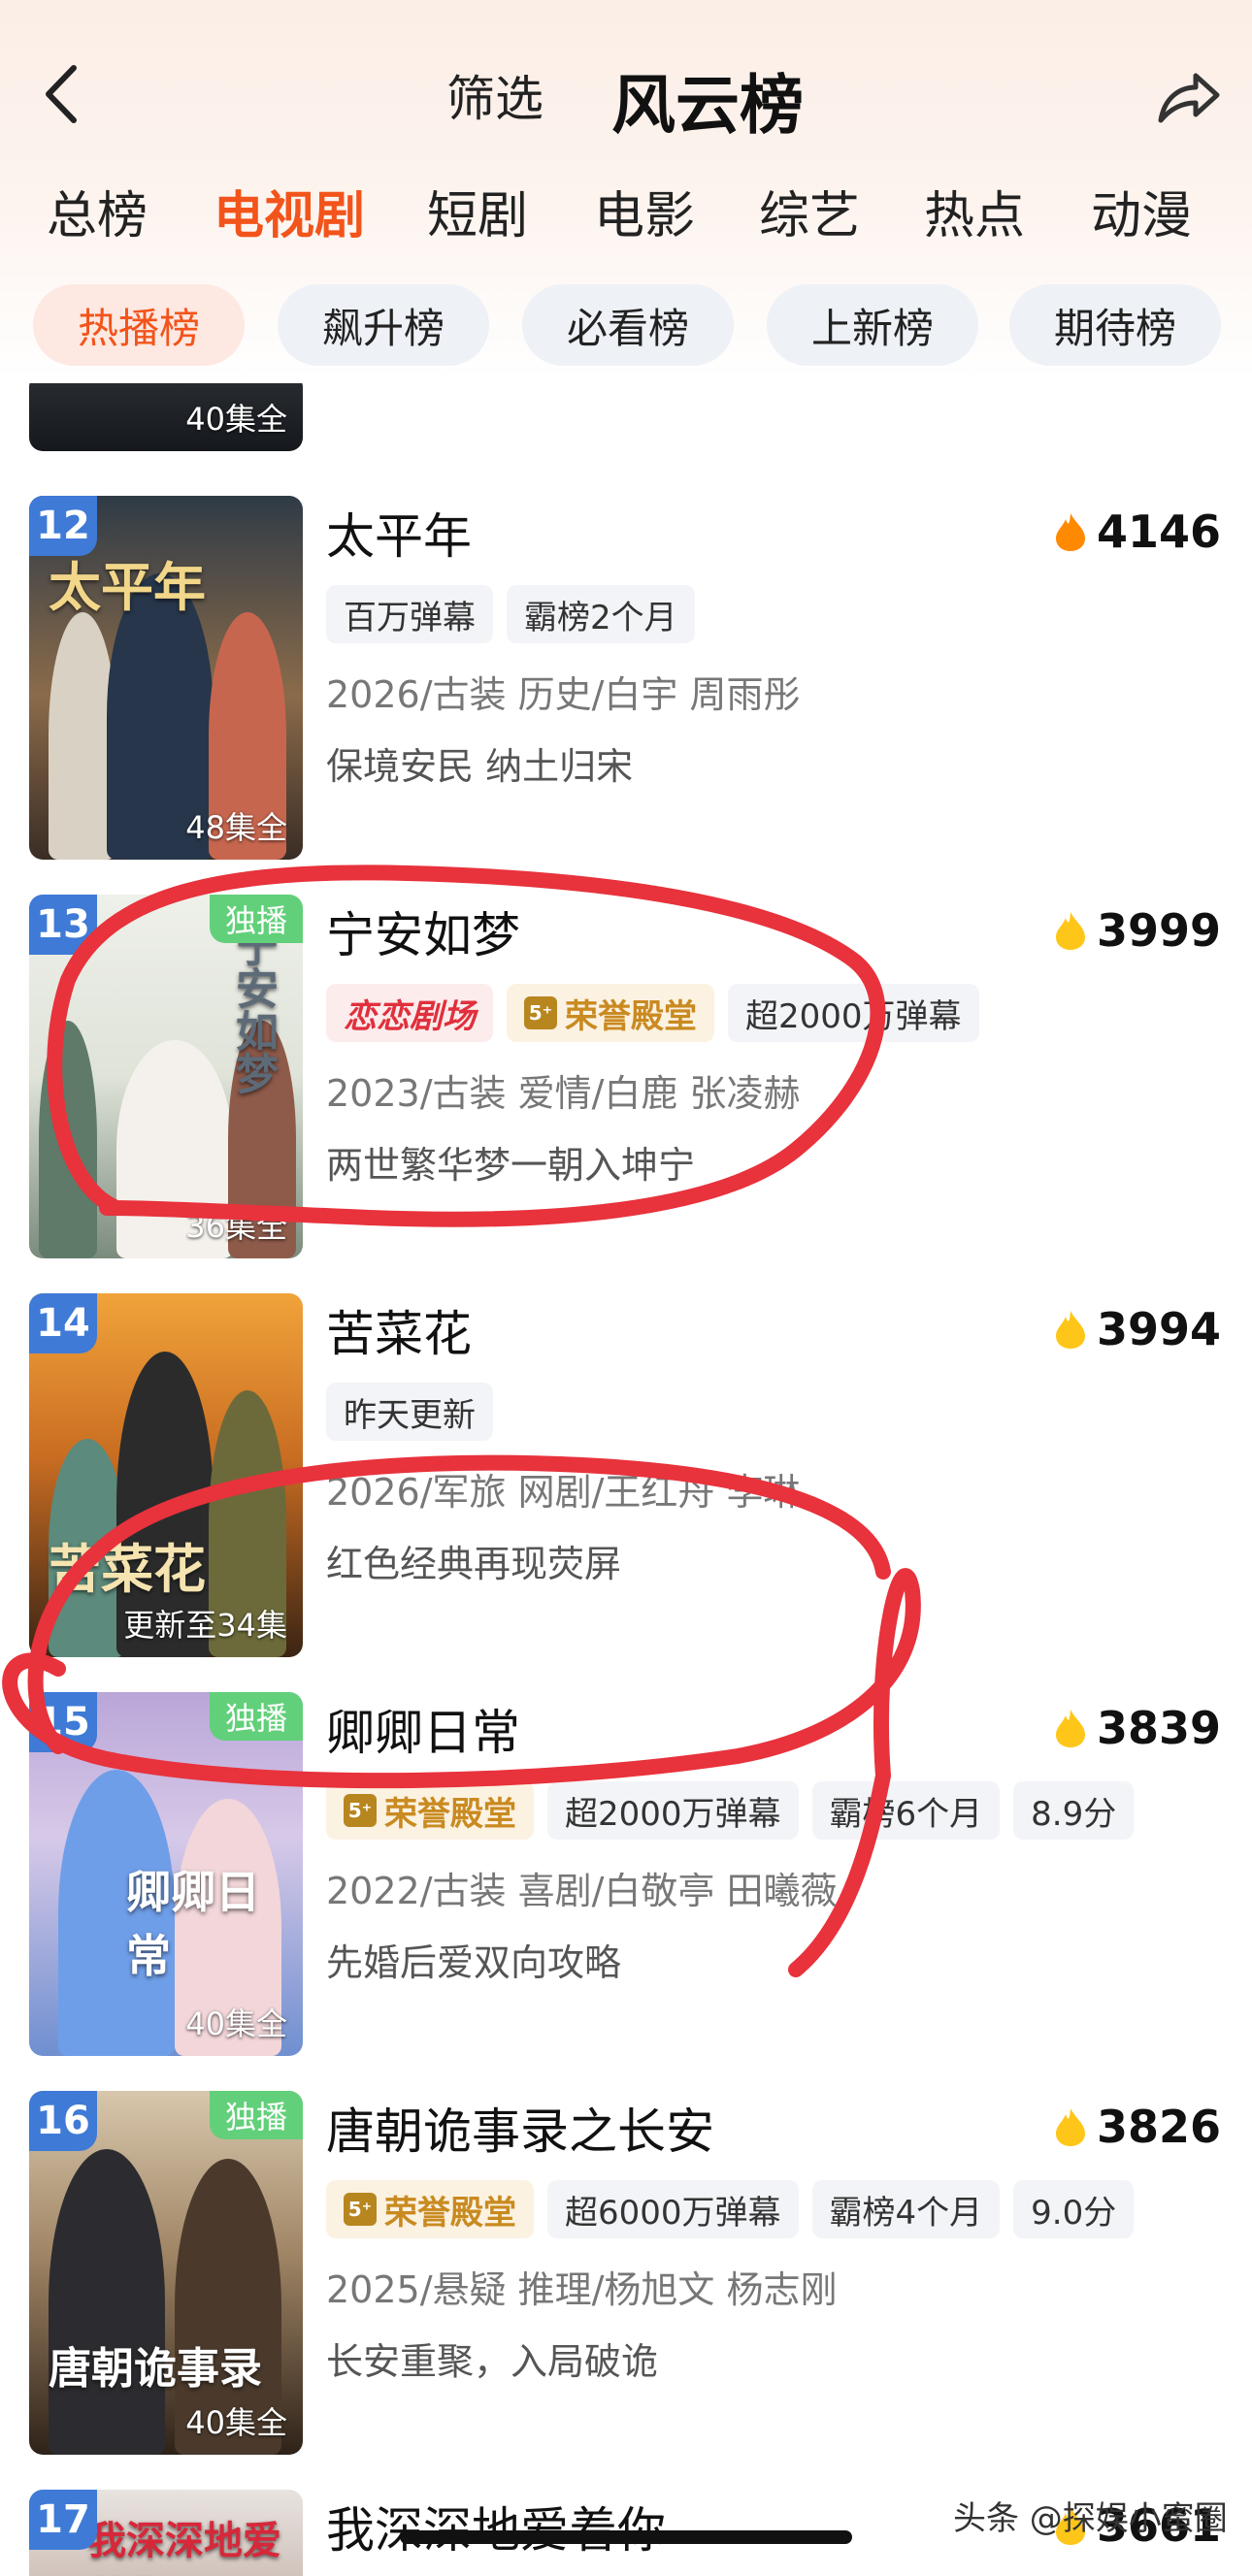 The image size is (1252, 2576). Describe the element at coordinates (184, 2547) in the screenshot. I see `poster-title-art: 我深深地爱着你` at that location.